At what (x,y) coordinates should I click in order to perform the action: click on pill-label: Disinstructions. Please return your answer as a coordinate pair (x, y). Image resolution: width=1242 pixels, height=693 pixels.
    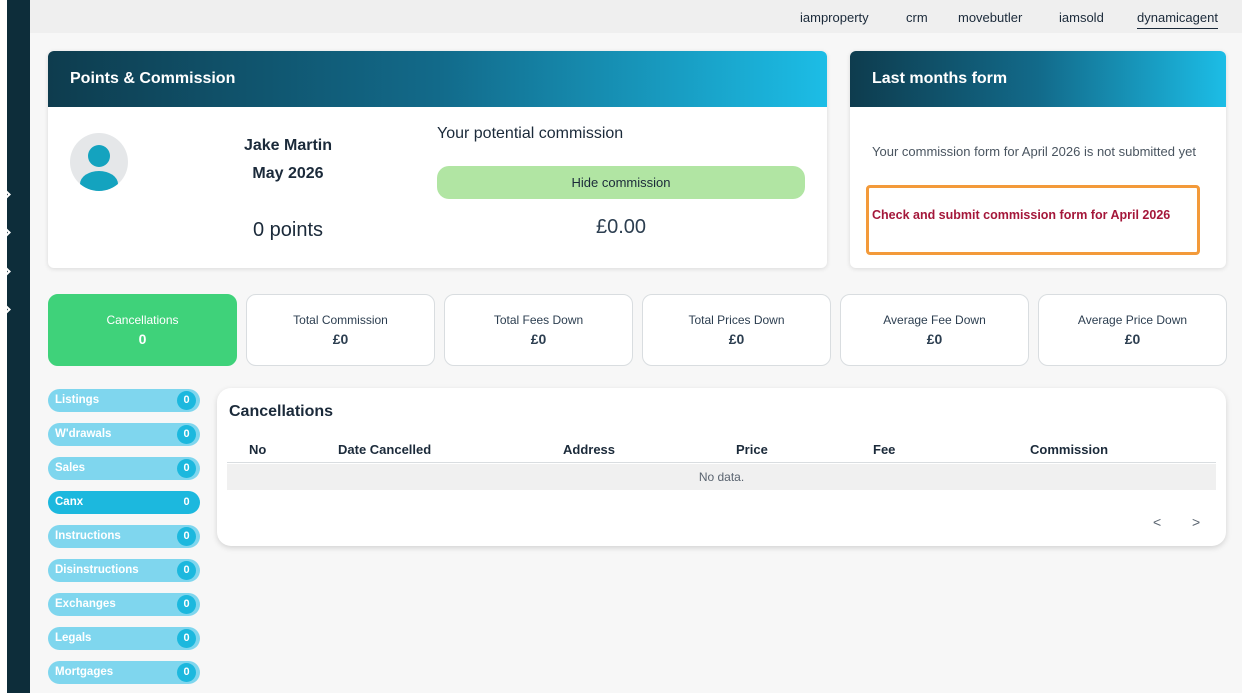
    Looking at the image, I should click on (97, 570).